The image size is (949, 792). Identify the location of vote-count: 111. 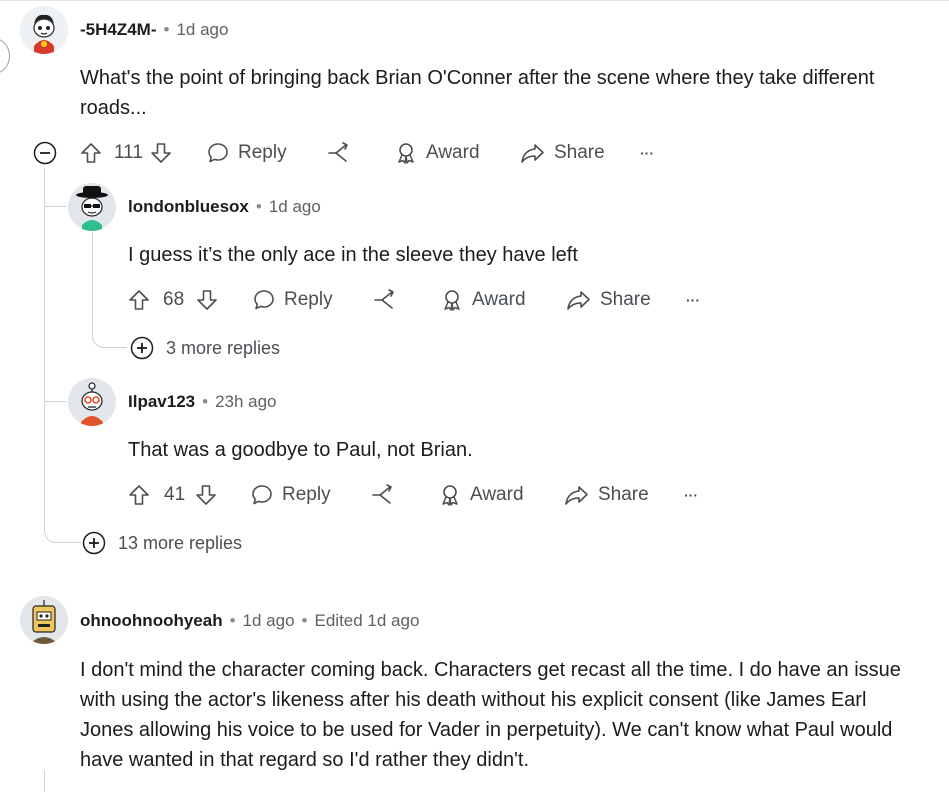
(128, 152).